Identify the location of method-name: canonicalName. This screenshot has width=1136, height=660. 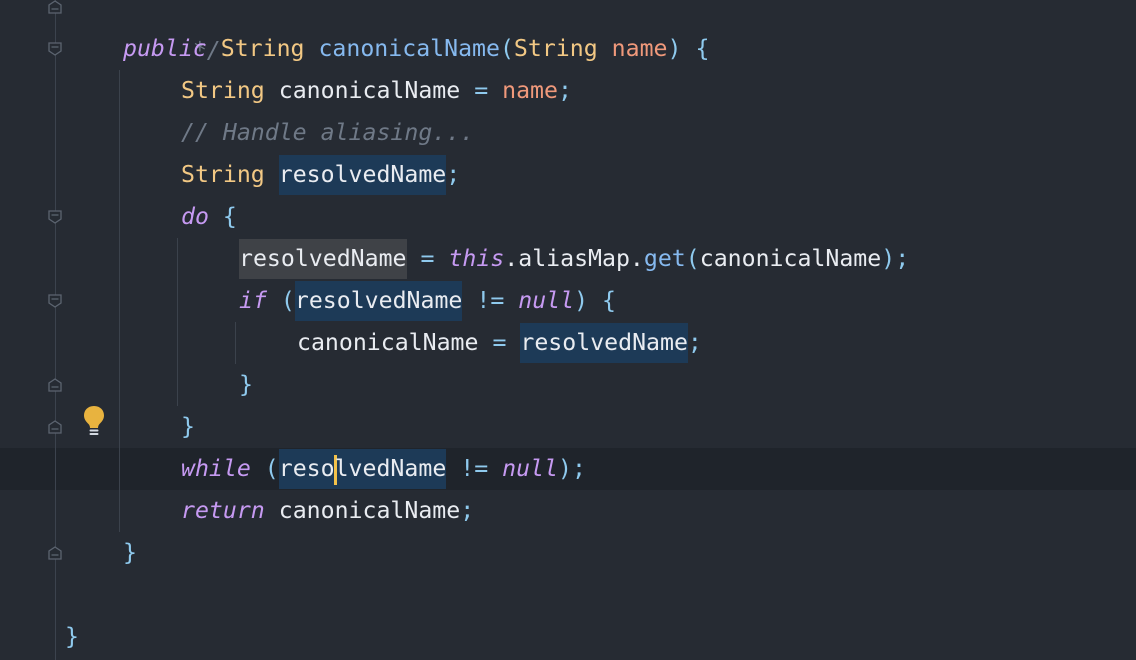
(409, 48).